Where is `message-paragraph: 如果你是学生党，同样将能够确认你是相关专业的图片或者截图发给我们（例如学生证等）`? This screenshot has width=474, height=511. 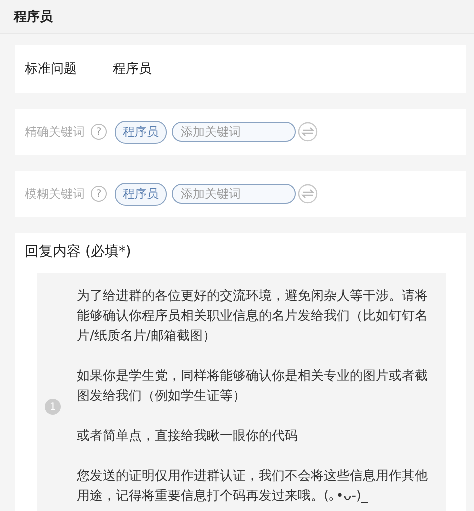
message-paragraph: 如果你是学生党，同样将能够确认你是相关专业的图片或者截图发给我们（例如学生证等） is located at coordinates (253, 387).